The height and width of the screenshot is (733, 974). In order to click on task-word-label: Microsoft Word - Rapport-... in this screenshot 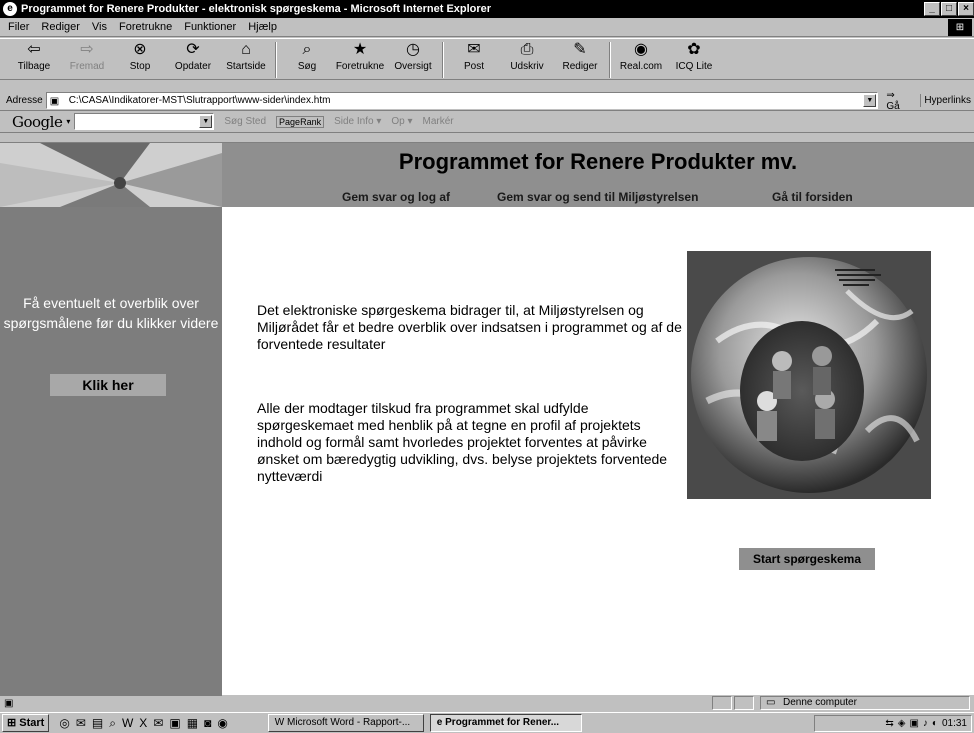, I will do `click(349, 722)`.